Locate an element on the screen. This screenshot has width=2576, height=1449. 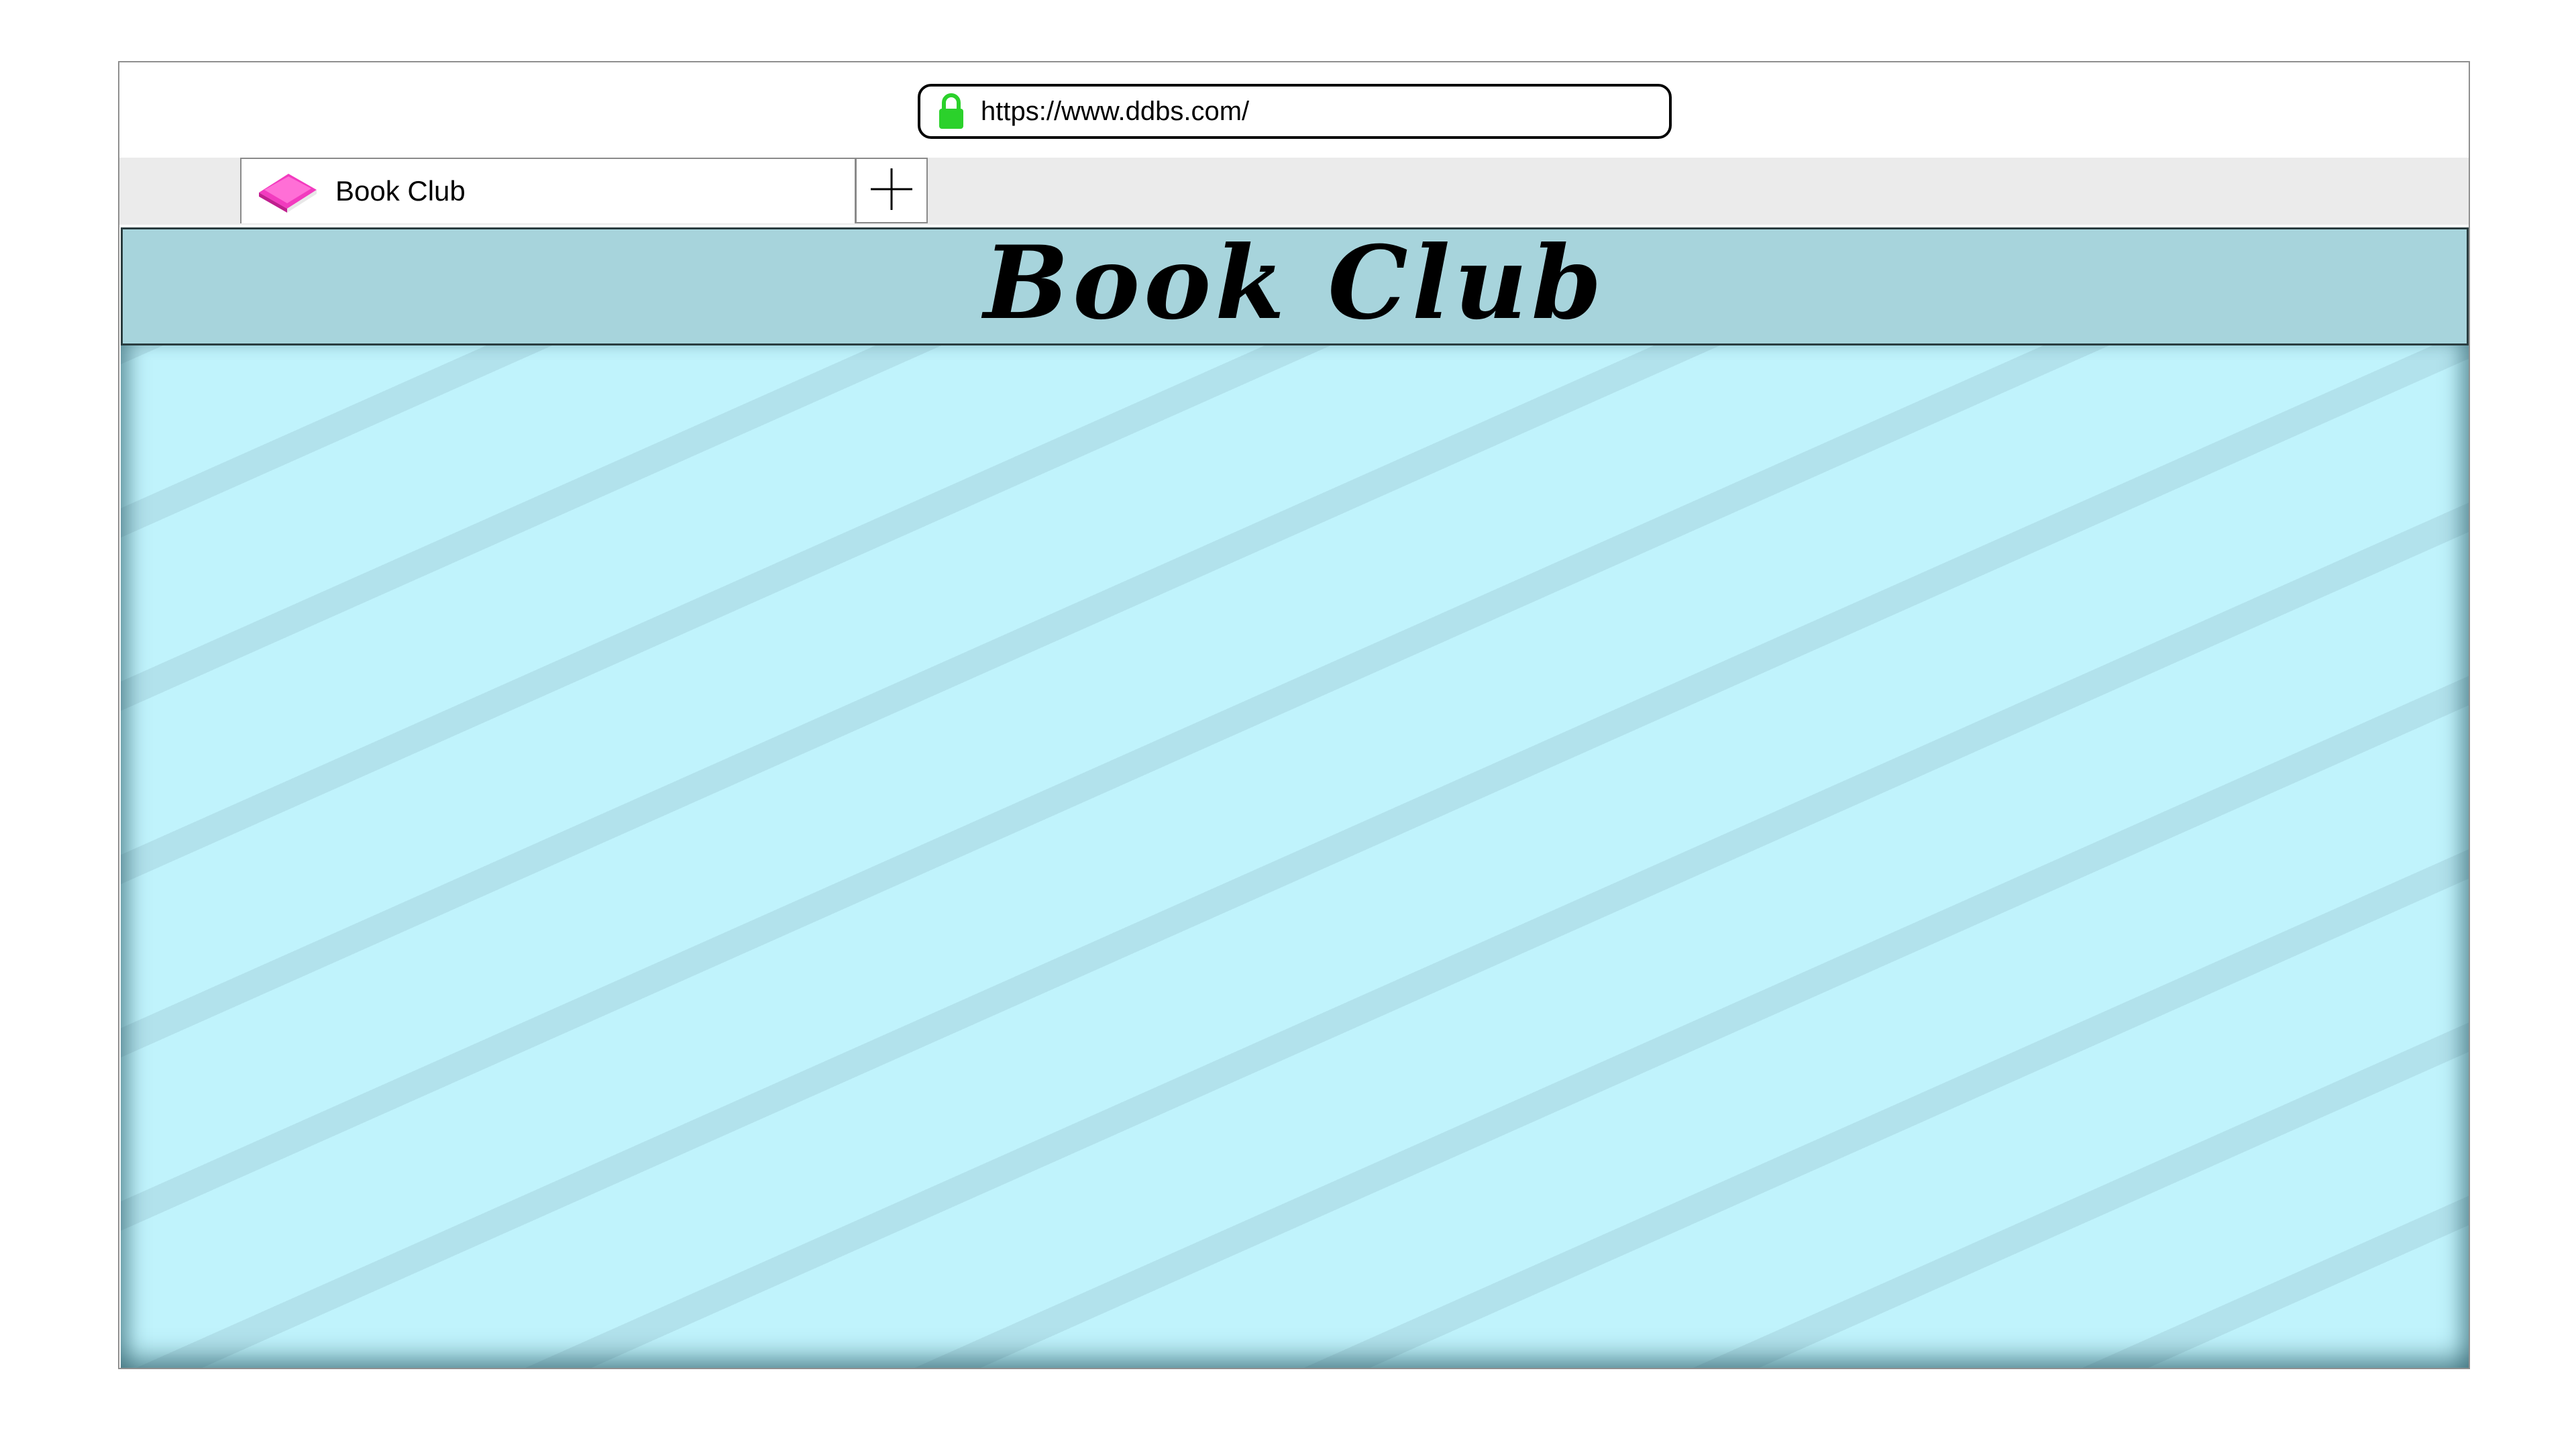
tab-book-club: Book Club is located at coordinates (548, 190).